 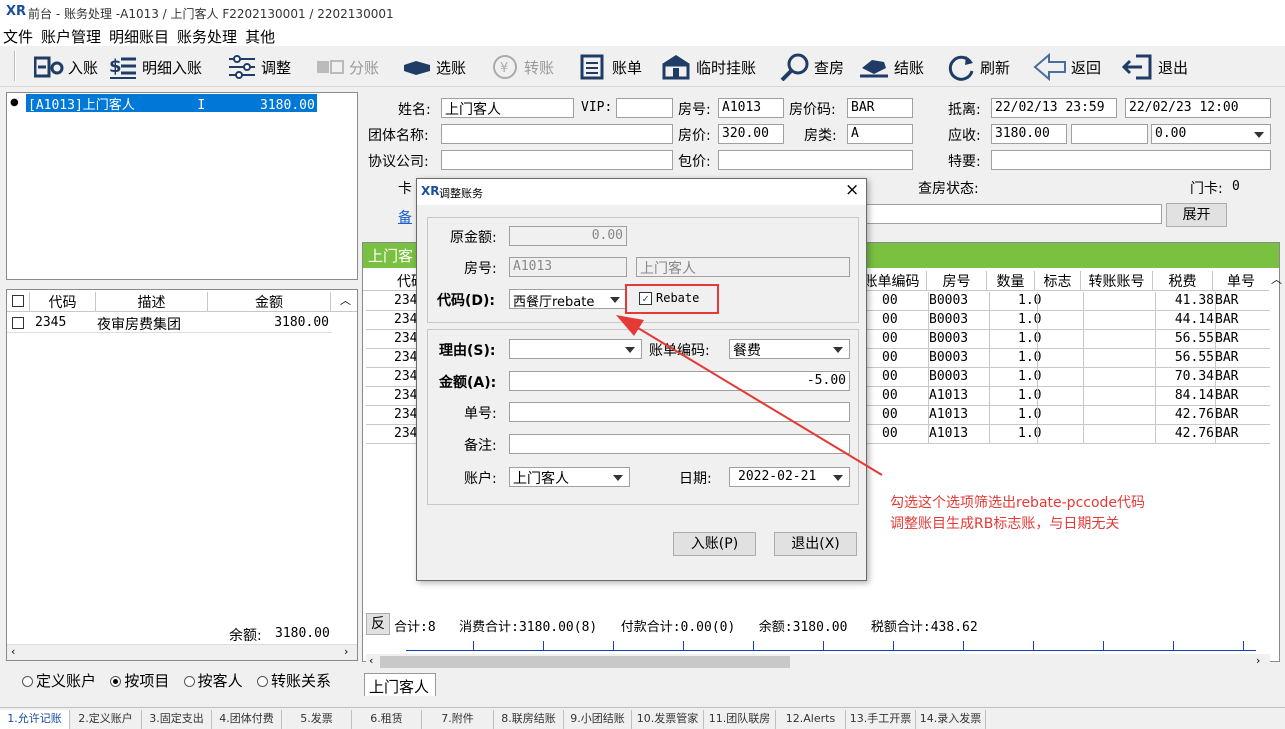 I want to click on select-all-checkbox, so click(x=18, y=301).